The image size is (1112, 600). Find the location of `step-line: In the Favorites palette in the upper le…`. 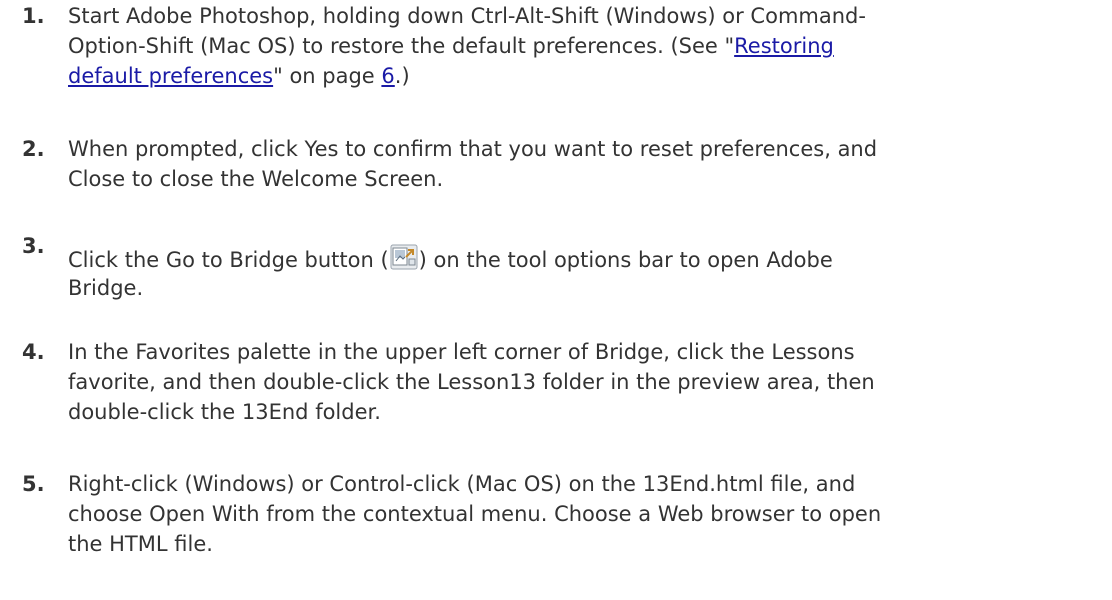

step-line: In the Favorites palette in the upper le… is located at coordinates (461, 352).